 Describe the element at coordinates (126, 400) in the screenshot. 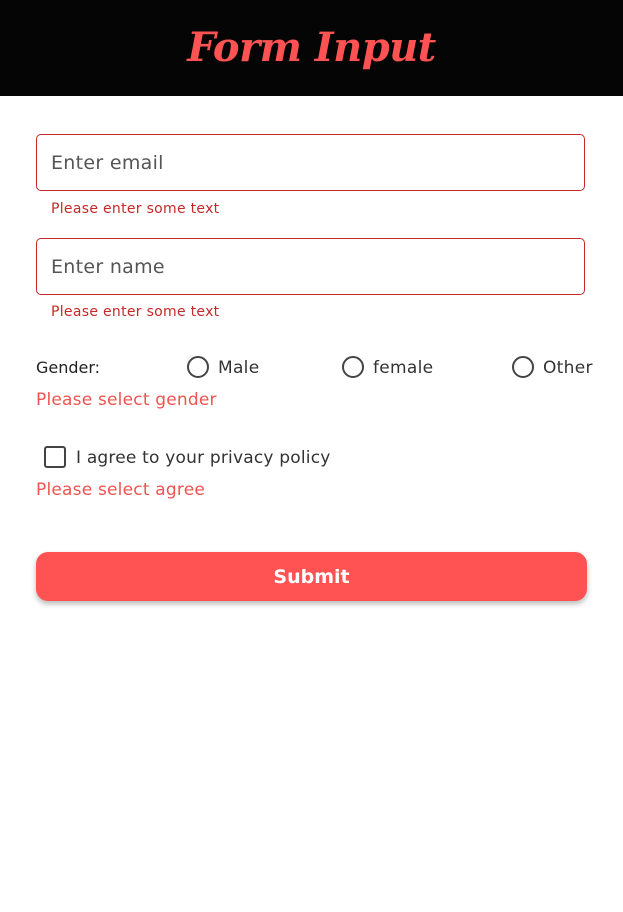

I see `gender-error-text: Please select gender` at that location.